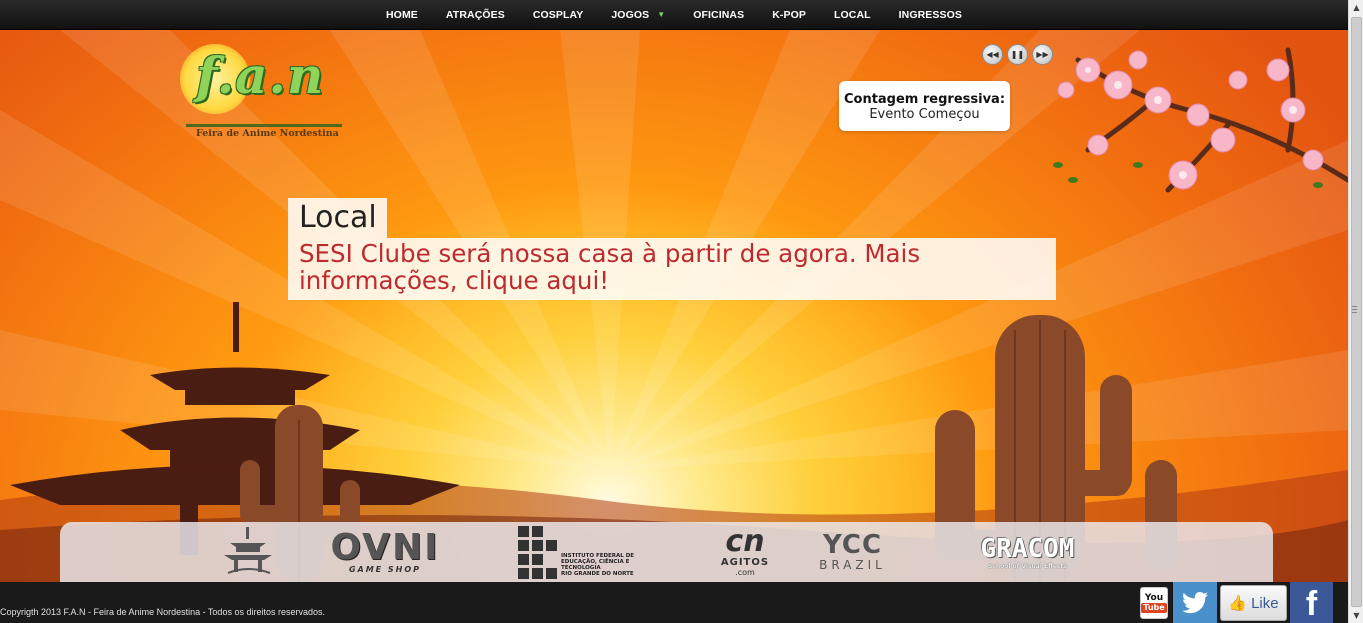 This screenshot has width=1363, height=623. What do you see at coordinates (1356, 615) in the screenshot?
I see `scroll-down-icon: ▼` at bounding box center [1356, 615].